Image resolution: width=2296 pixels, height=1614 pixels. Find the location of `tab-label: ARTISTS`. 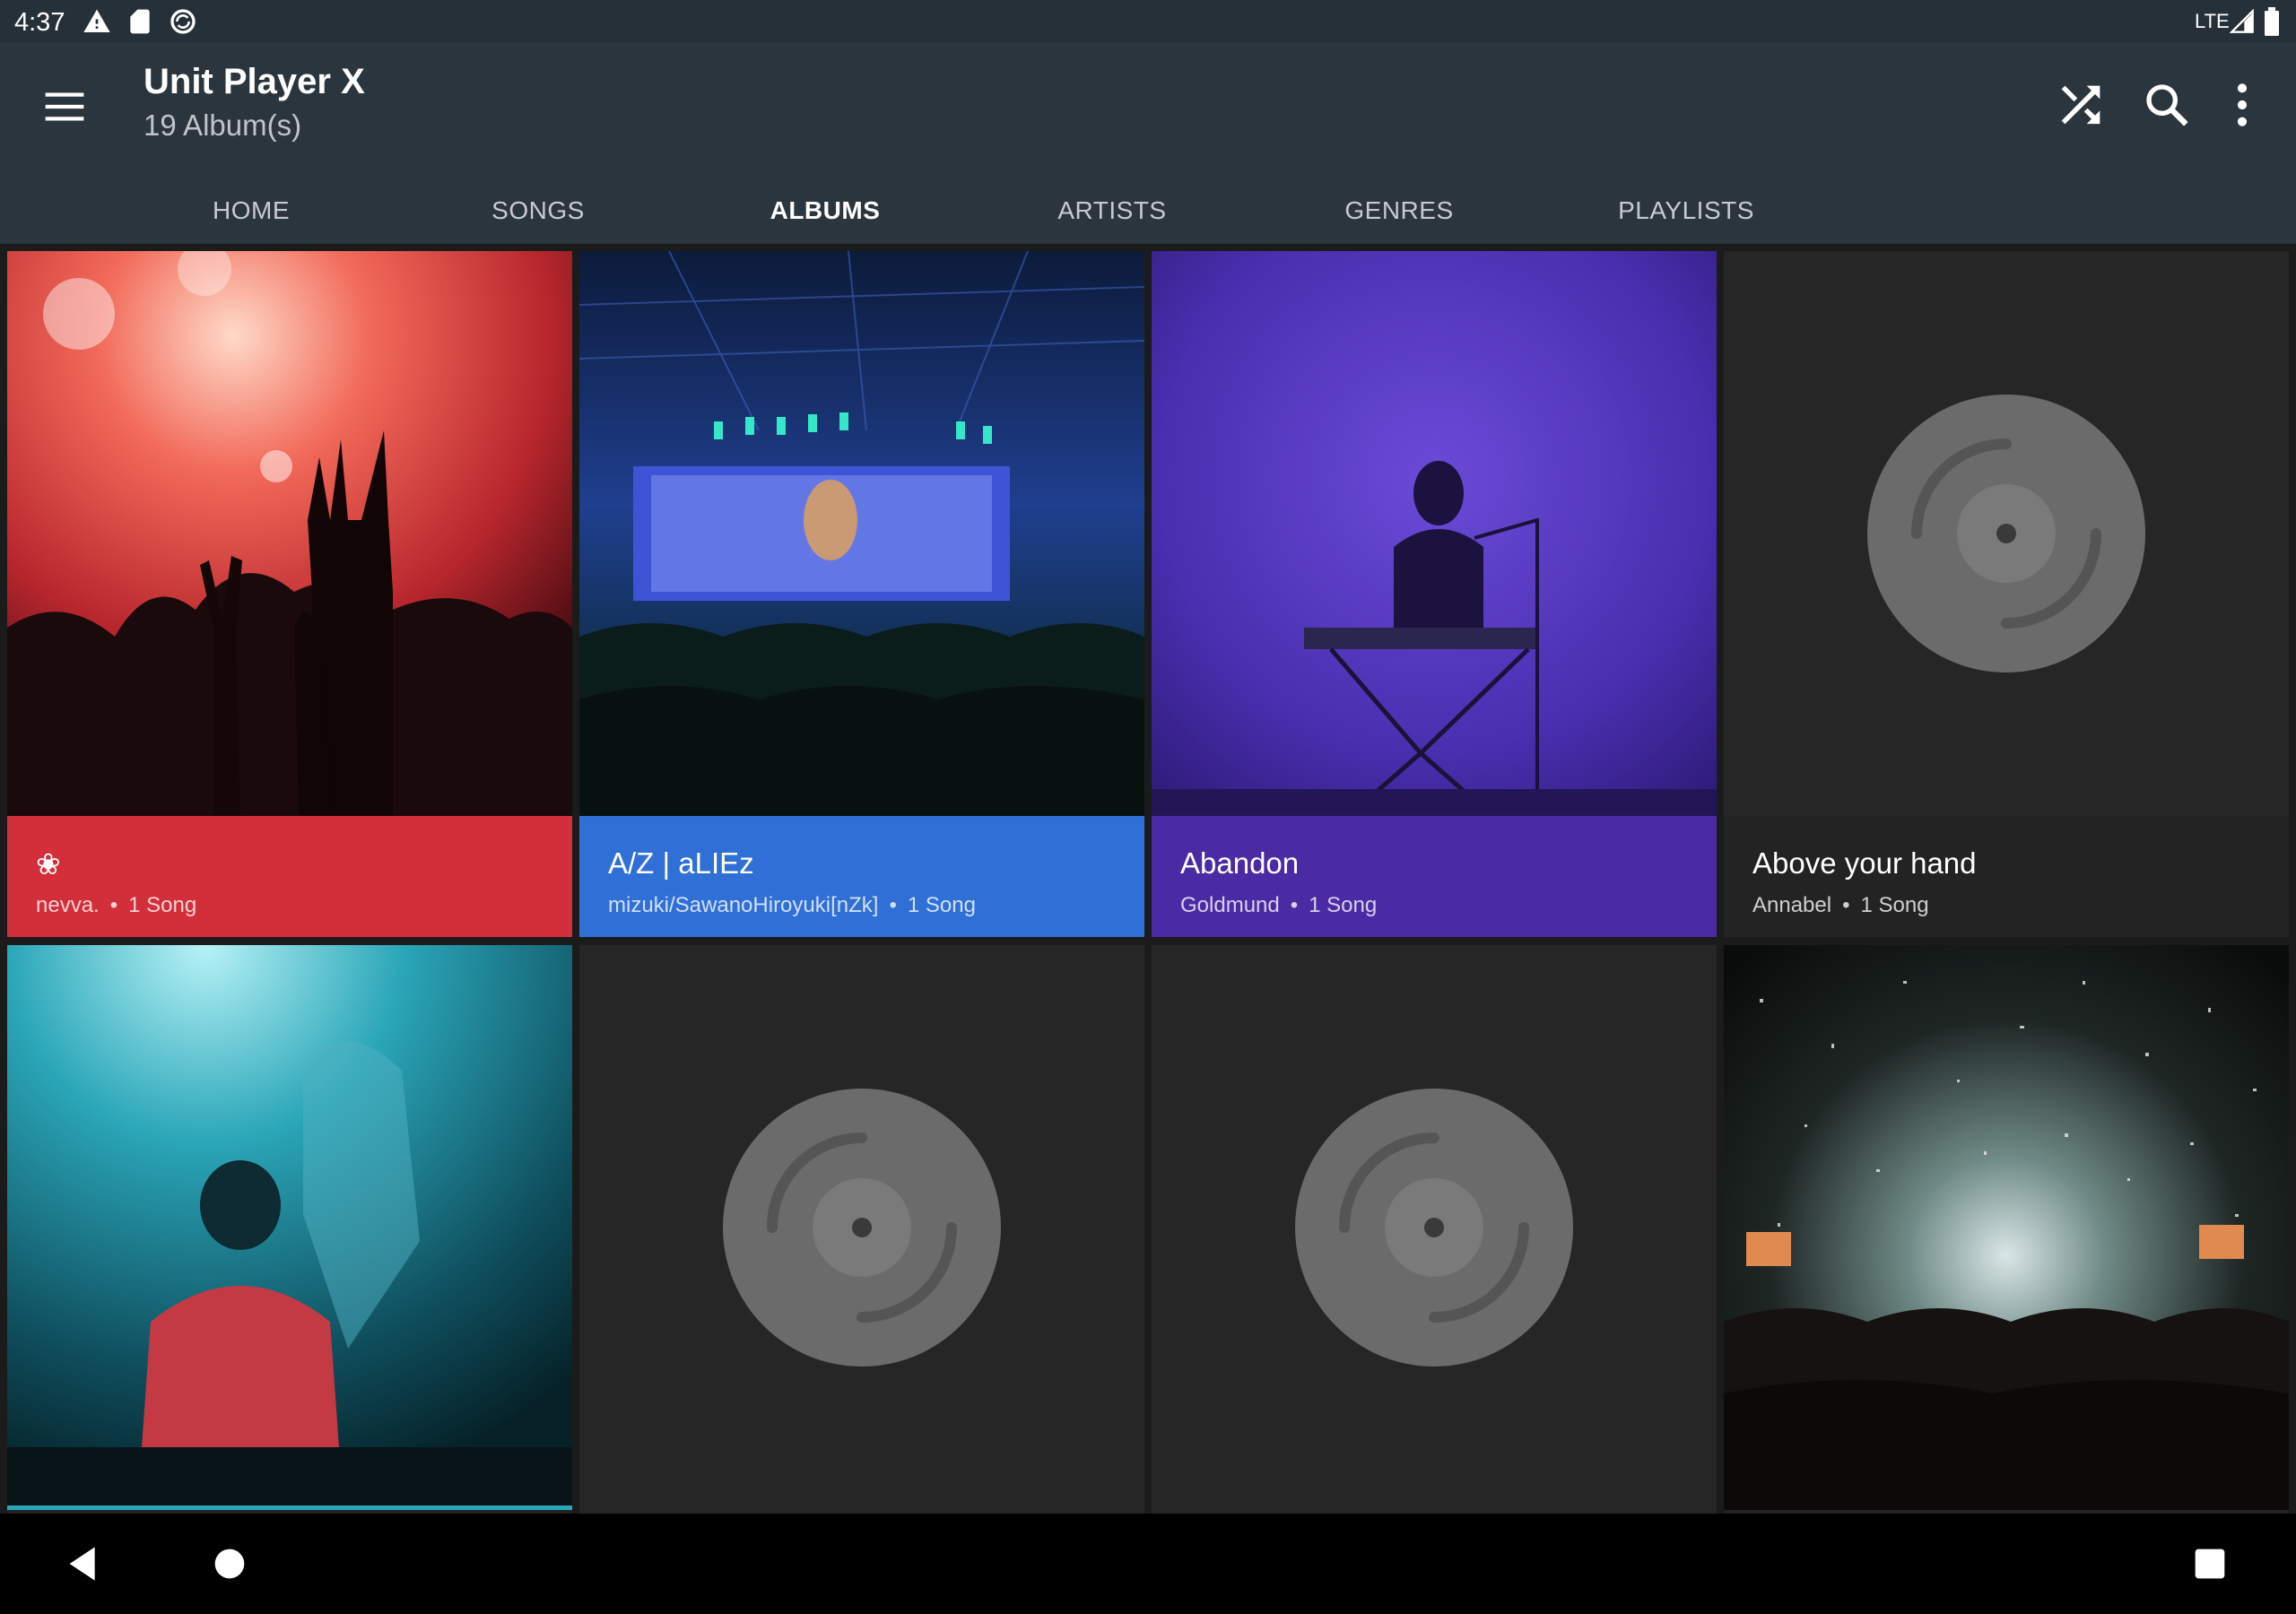

tab-label: ARTISTS is located at coordinates (1112, 210).